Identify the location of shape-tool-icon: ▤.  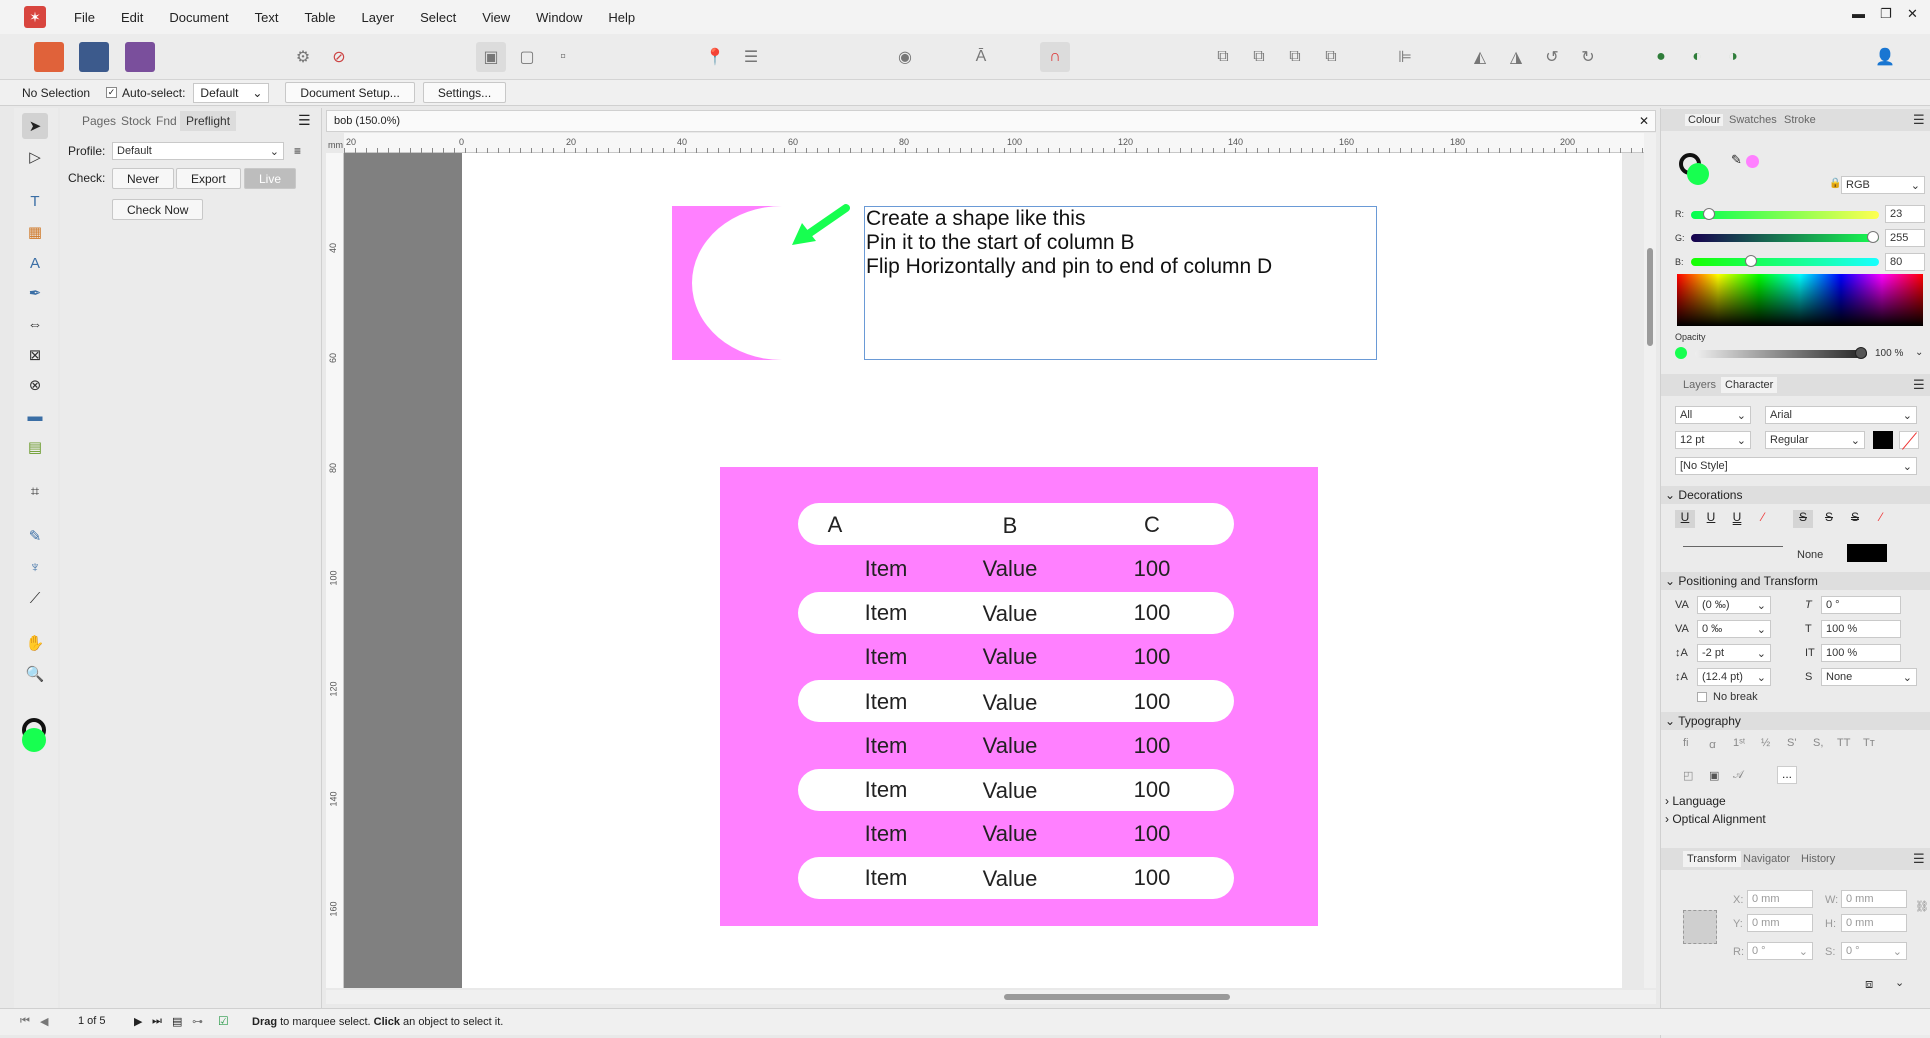
(35, 447).